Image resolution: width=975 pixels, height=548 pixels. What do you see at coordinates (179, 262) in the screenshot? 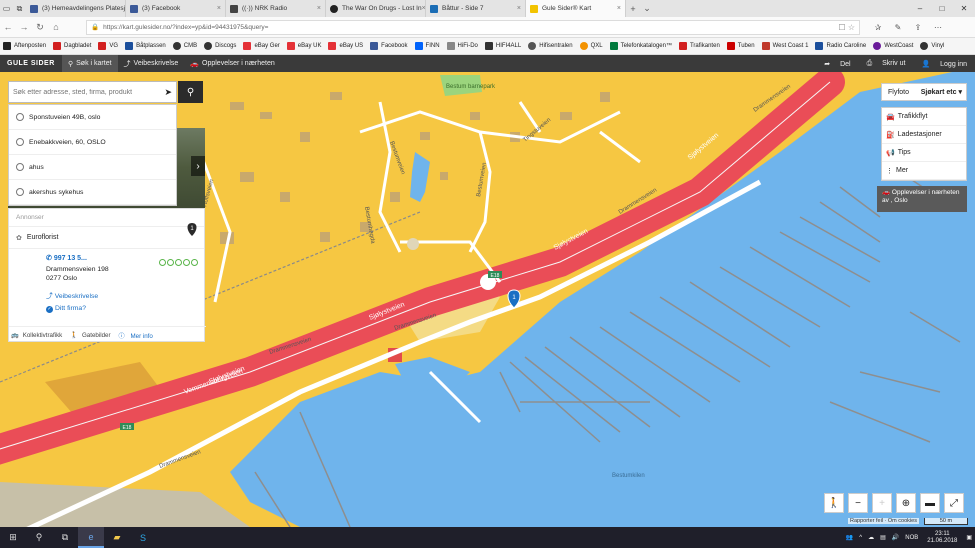
I see `rating-stars` at bounding box center [179, 262].